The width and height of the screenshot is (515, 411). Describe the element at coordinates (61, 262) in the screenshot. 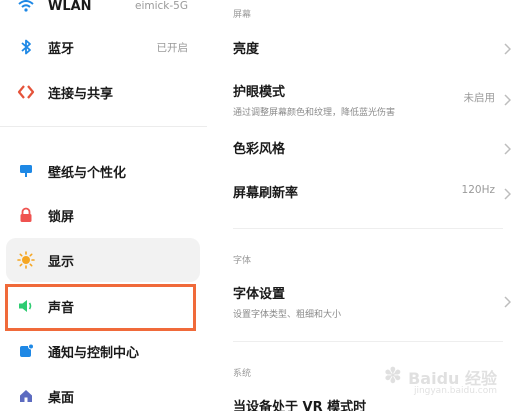

I see `sidebar-item-label: 显示` at that location.